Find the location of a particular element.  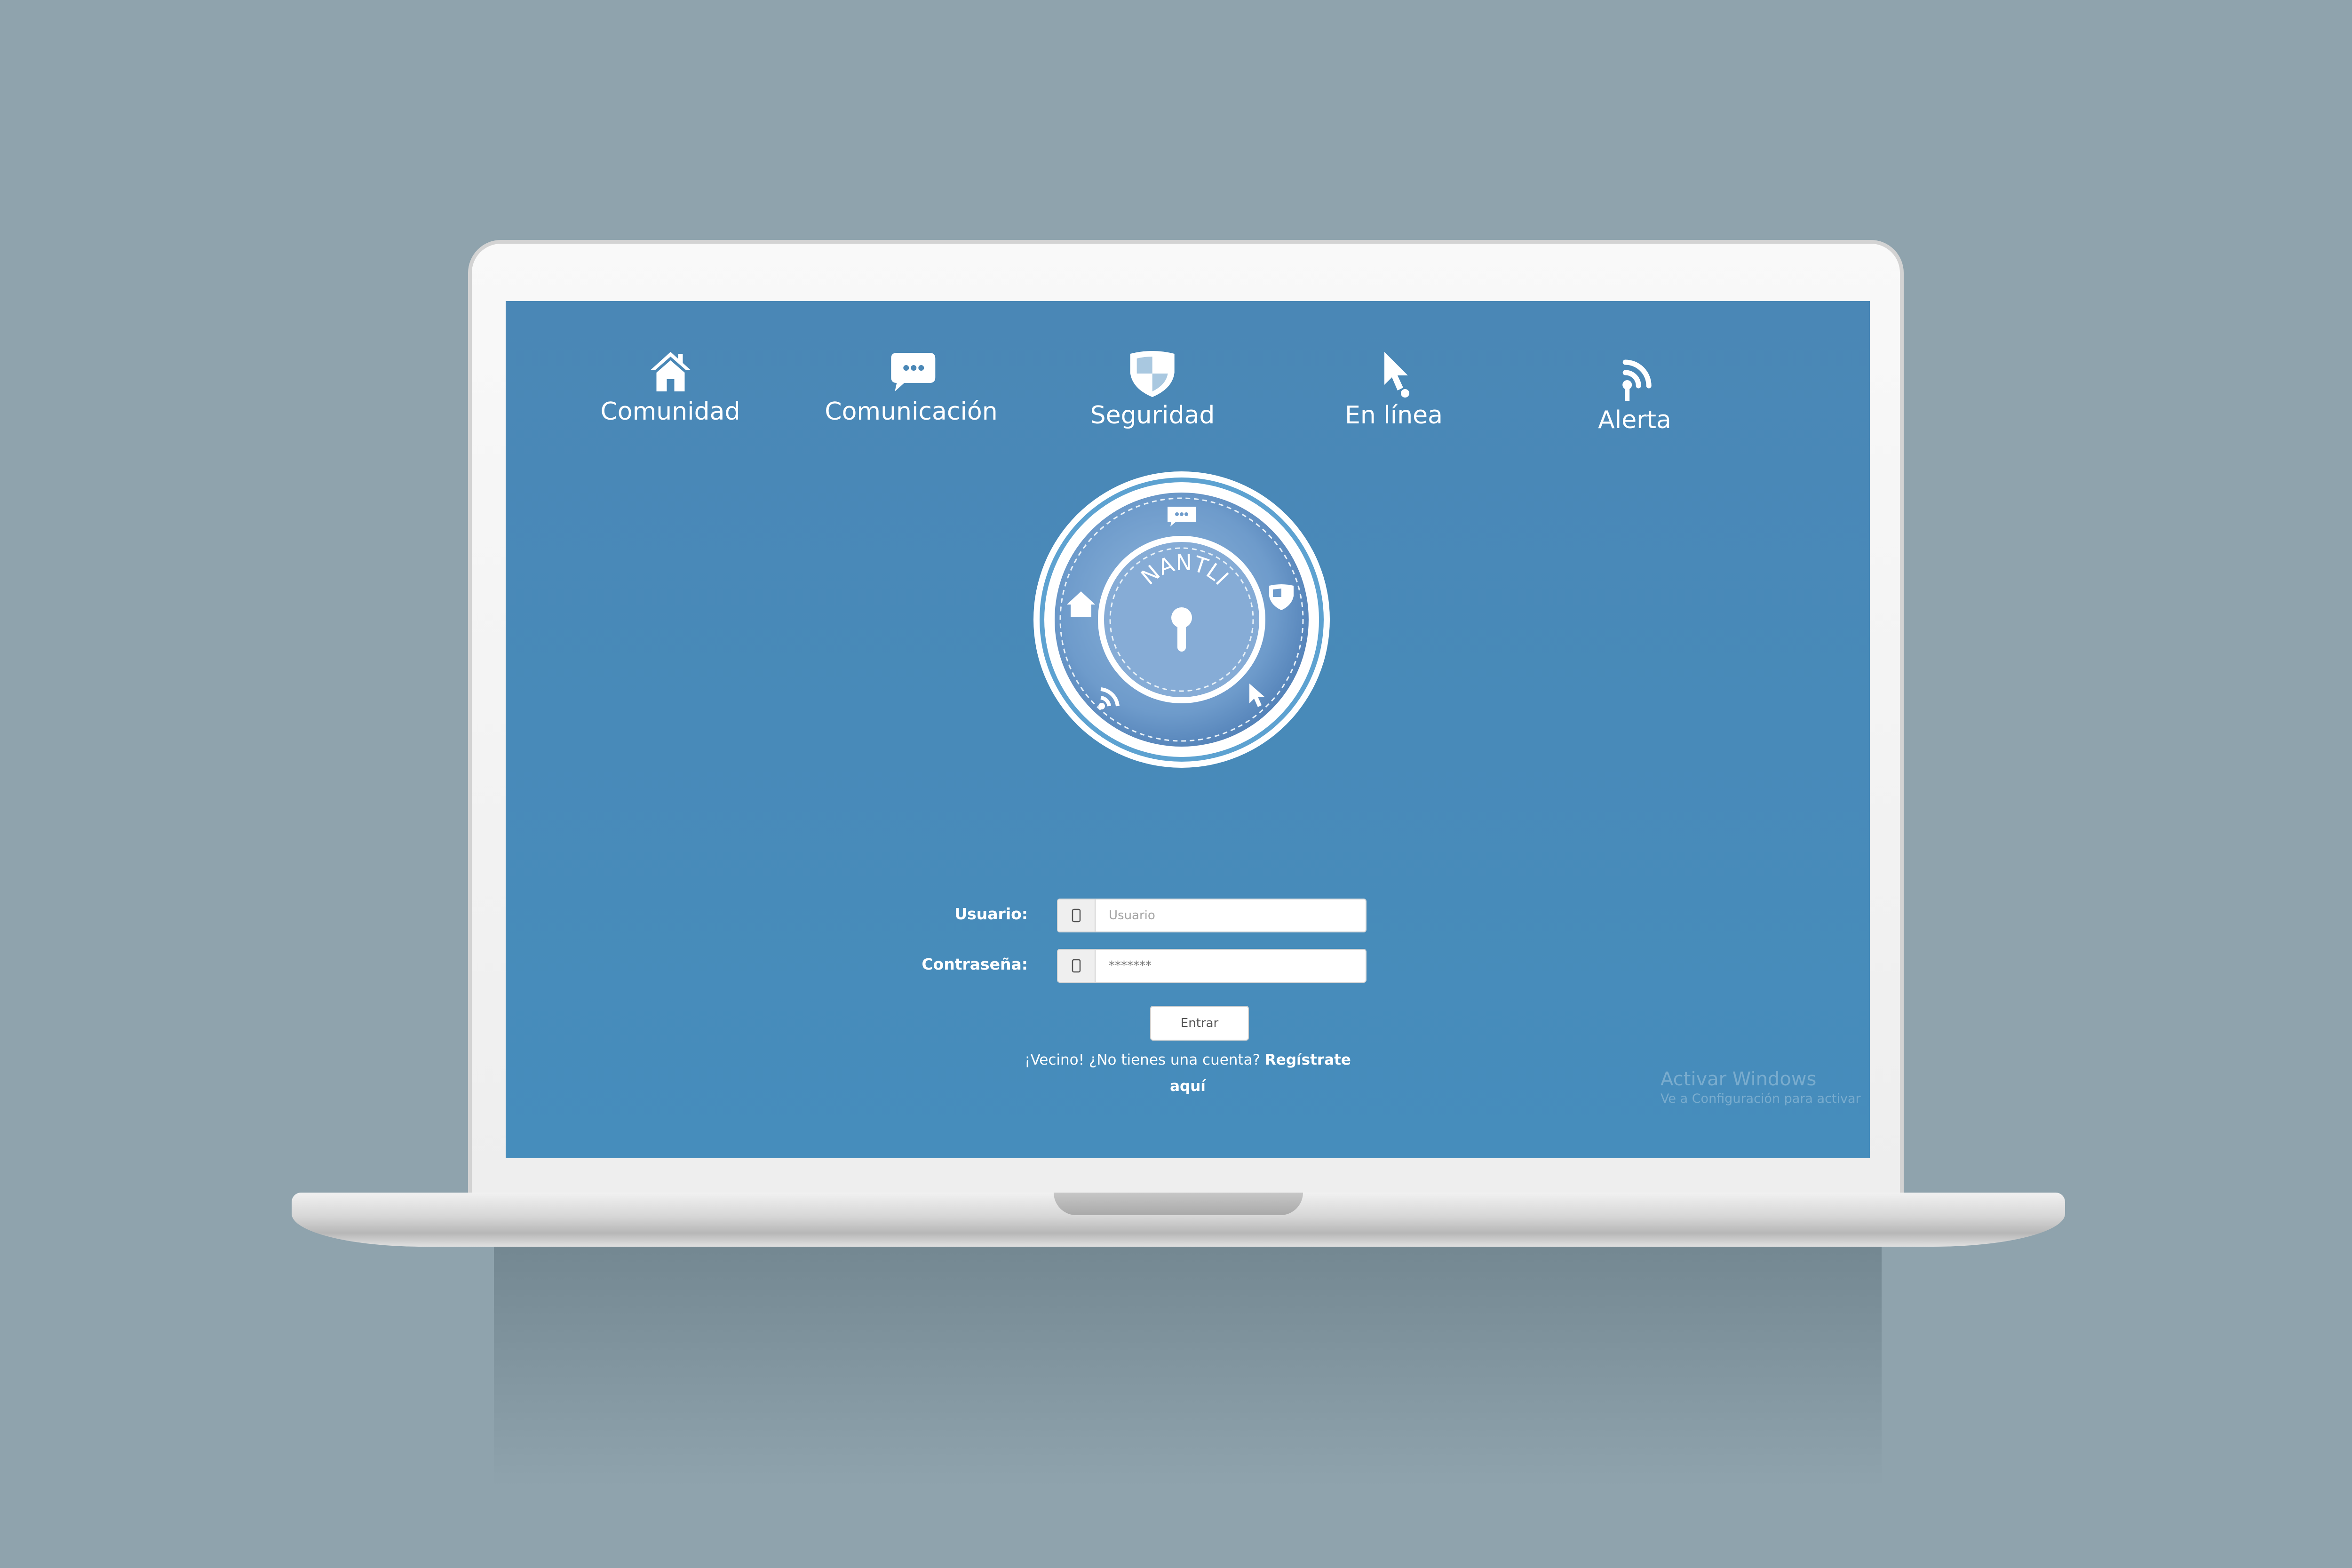

laptop-shadow is located at coordinates (1188, 1364).